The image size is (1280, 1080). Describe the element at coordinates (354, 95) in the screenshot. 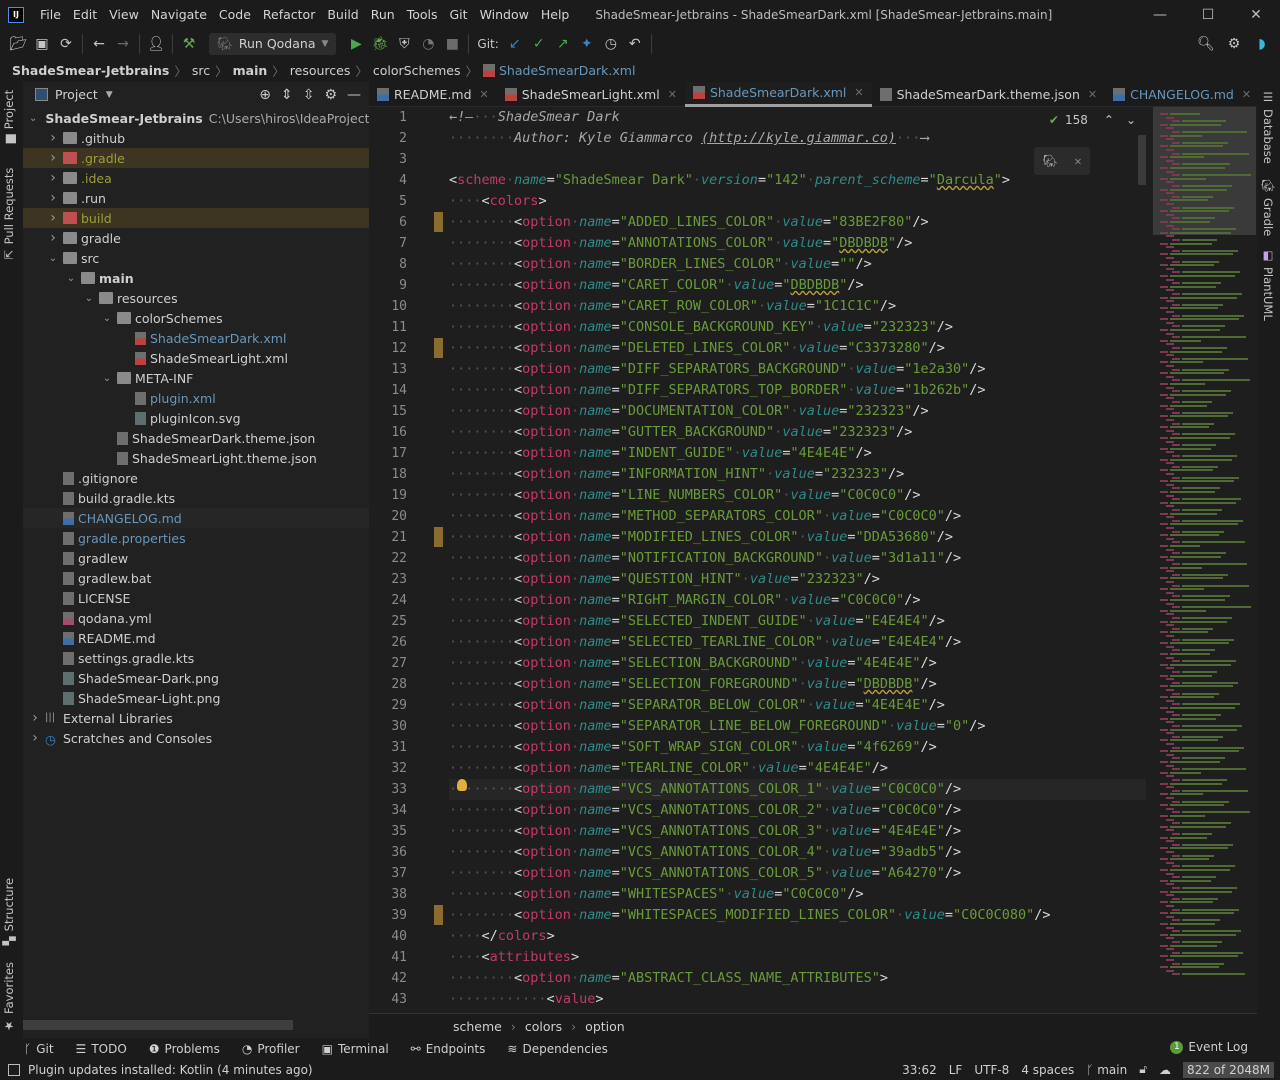

I see `hide-icon: —` at that location.